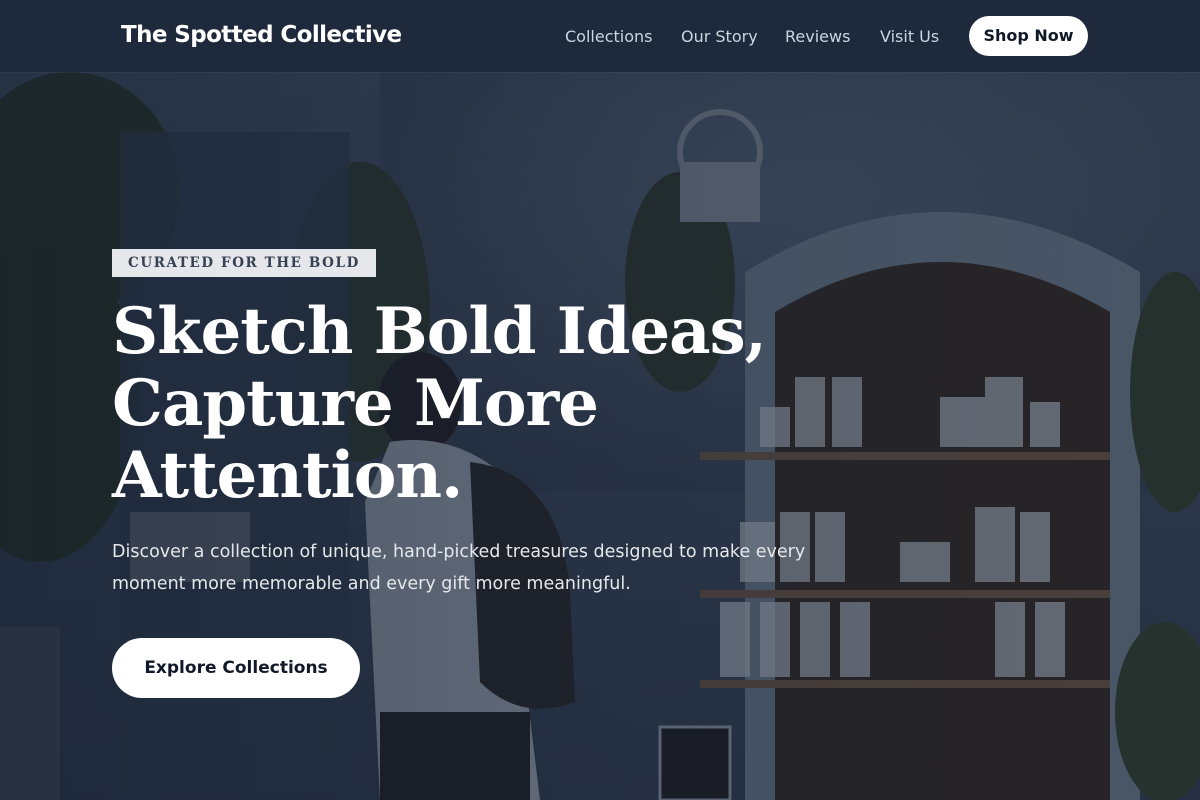 The width and height of the screenshot is (1200, 800). What do you see at coordinates (261, 35) in the screenshot?
I see `brand-logo: The Spotted Collective` at bounding box center [261, 35].